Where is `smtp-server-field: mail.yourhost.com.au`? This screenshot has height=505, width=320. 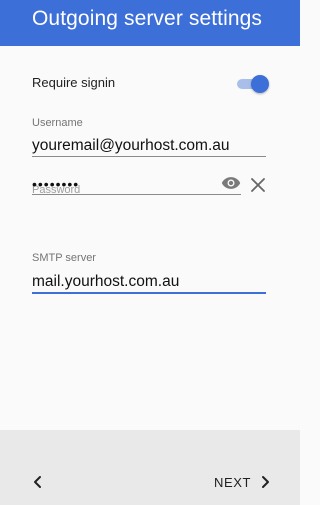
smtp-server-field: mail.yourhost.com.au is located at coordinates (105, 282).